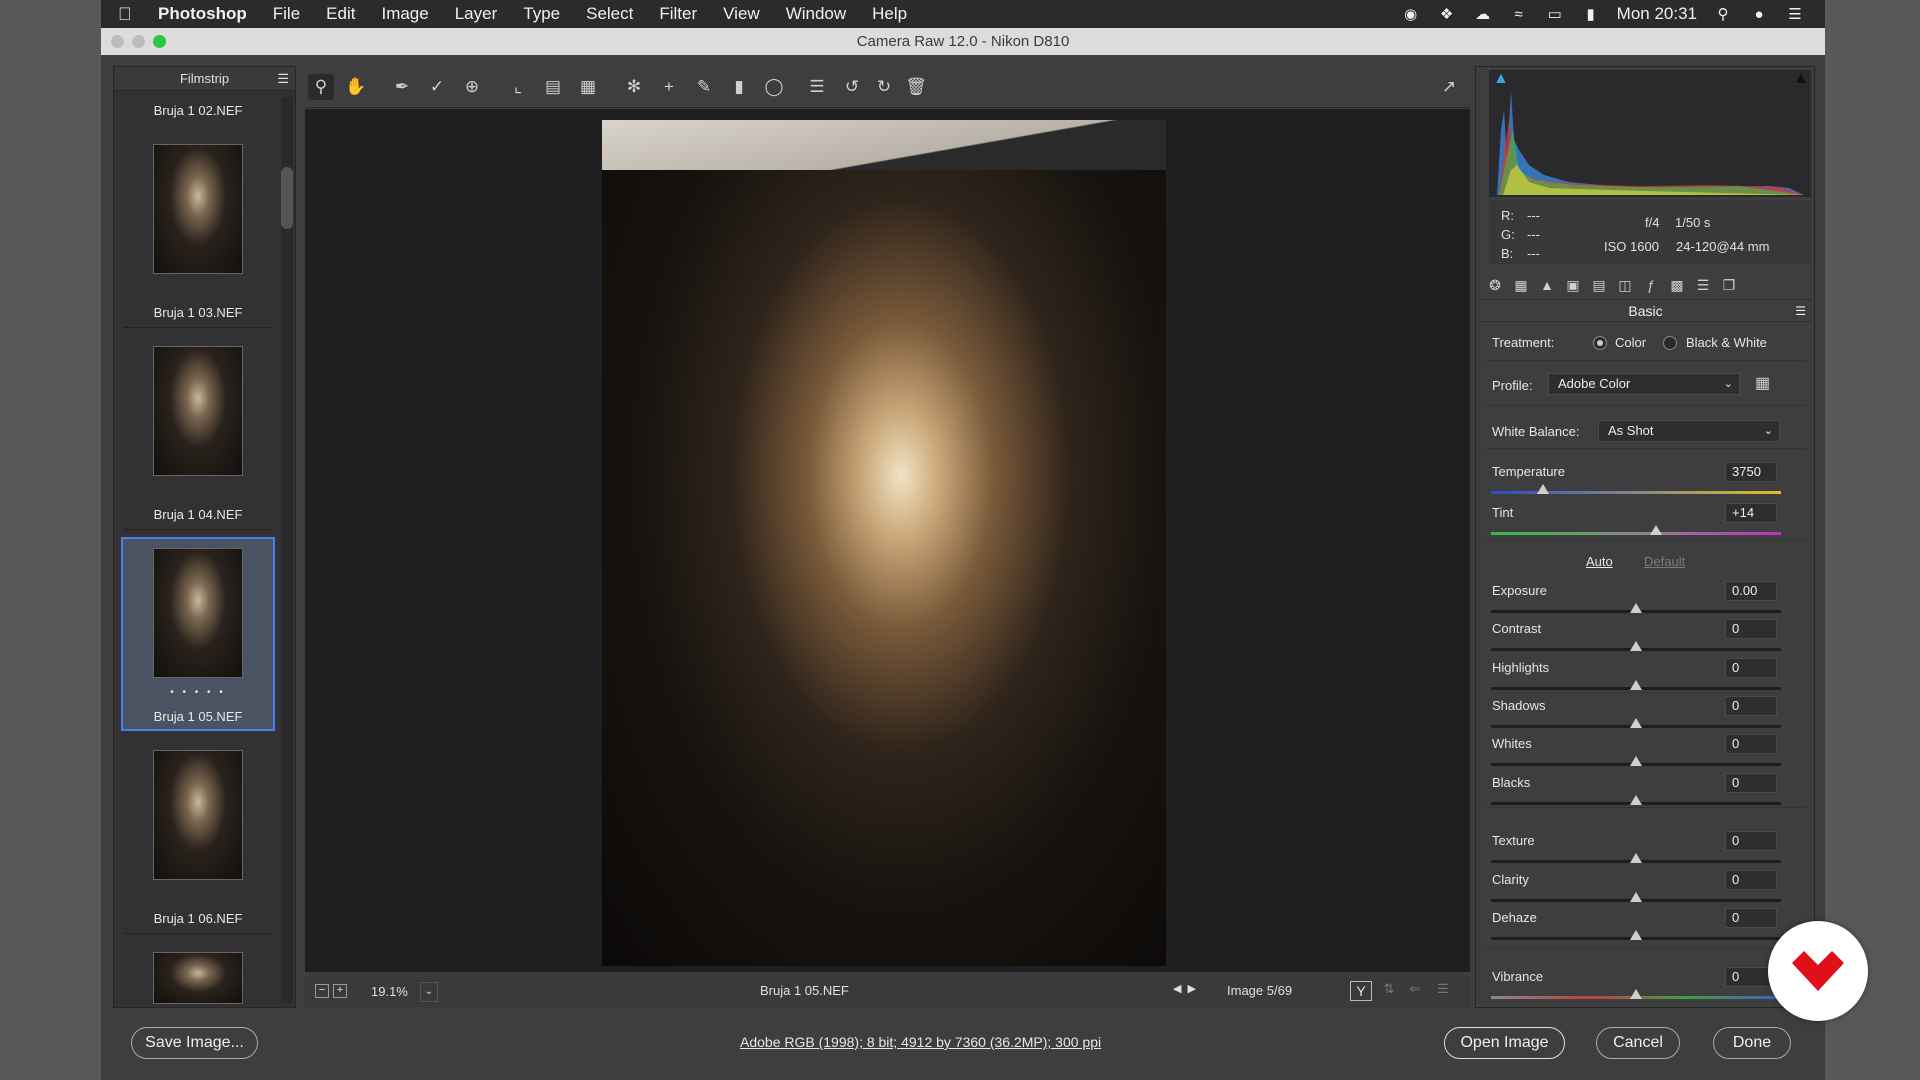  What do you see at coordinates (1519, 14) in the screenshot?
I see `wifi-icon: ≈` at bounding box center [1519, 14].